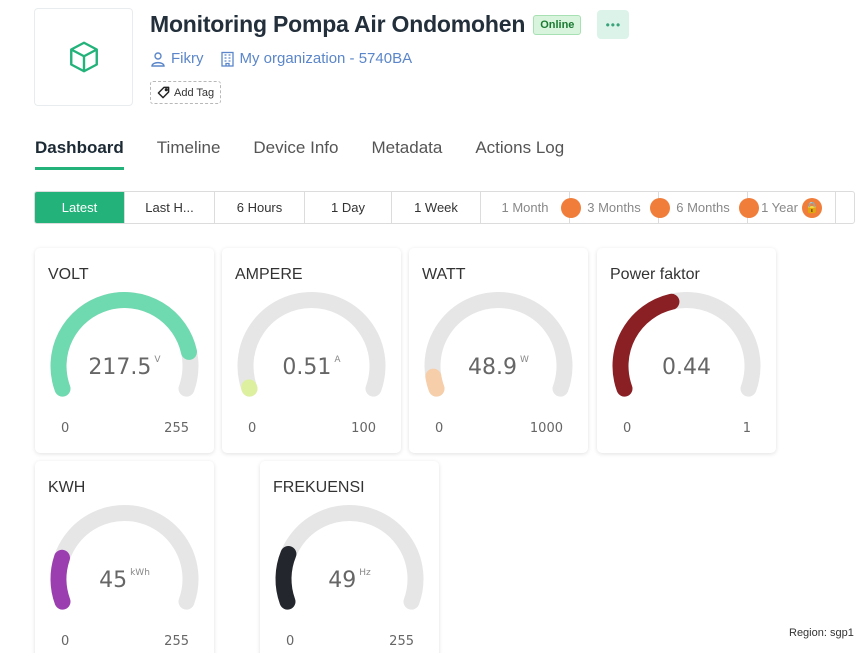  Describe the element at coordinates (113, 580) in the screenshot. I see `gauge-value-number: 45` at that location.